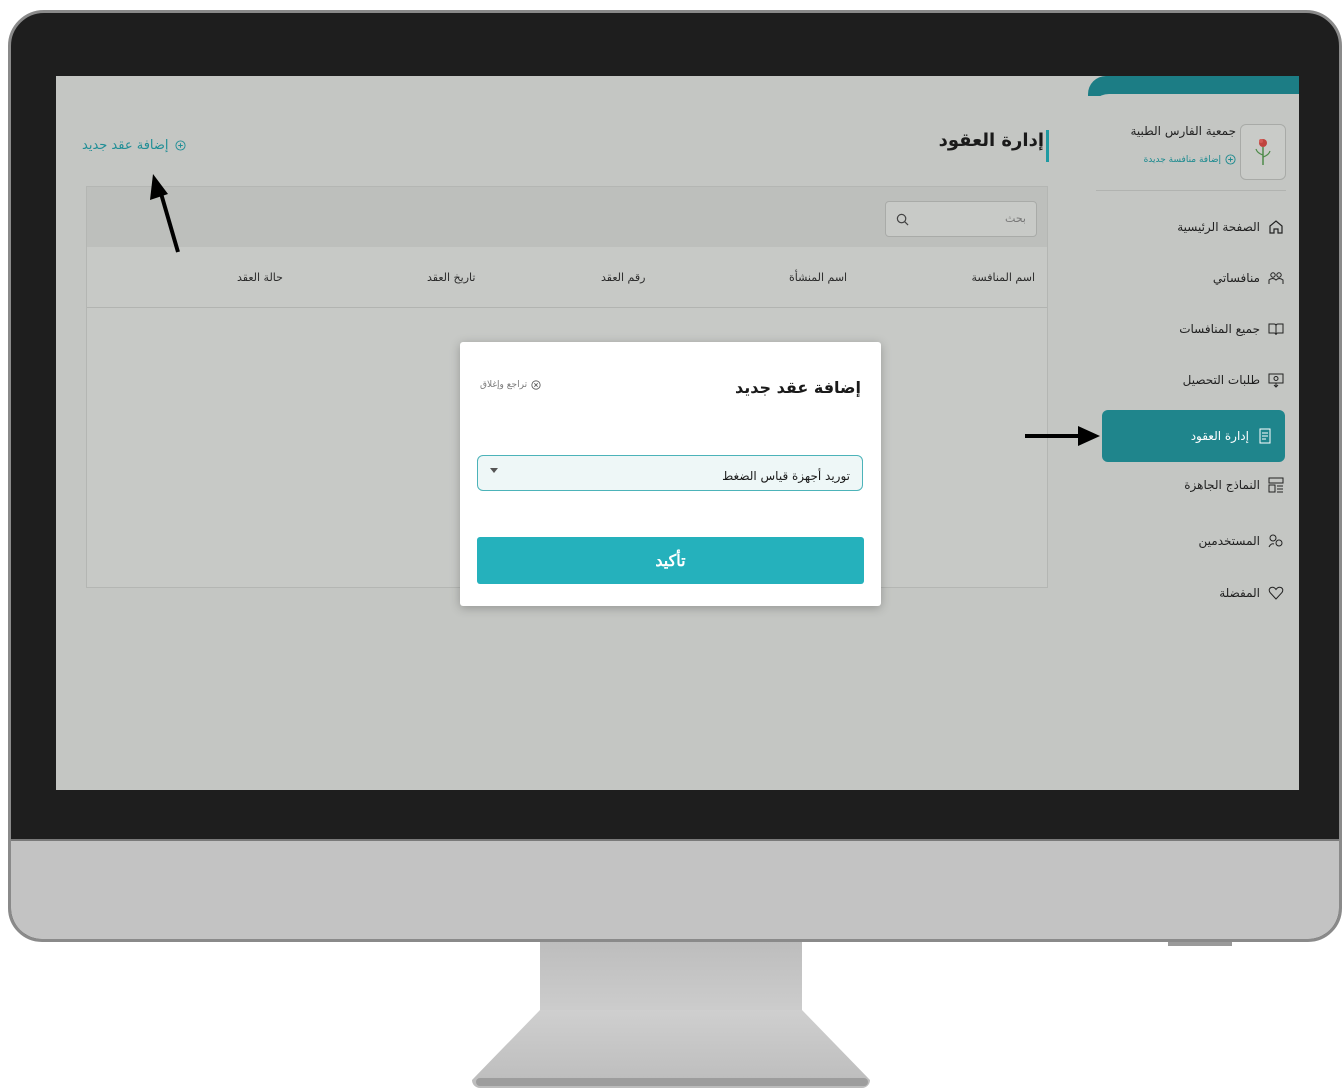 The image size is (1342, 1090). What do you see at coordinates (1276, 227) in the screenshot?
I see `home-icon` at bounding box center [1276, 227].